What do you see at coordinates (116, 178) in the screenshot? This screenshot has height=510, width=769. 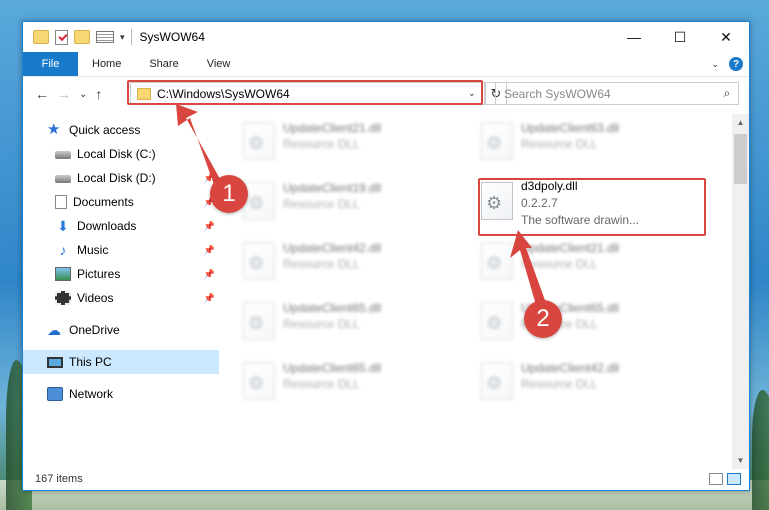 I see `sidebar-item-label: Local Disk (D:)` at bounding box center [116, 178].